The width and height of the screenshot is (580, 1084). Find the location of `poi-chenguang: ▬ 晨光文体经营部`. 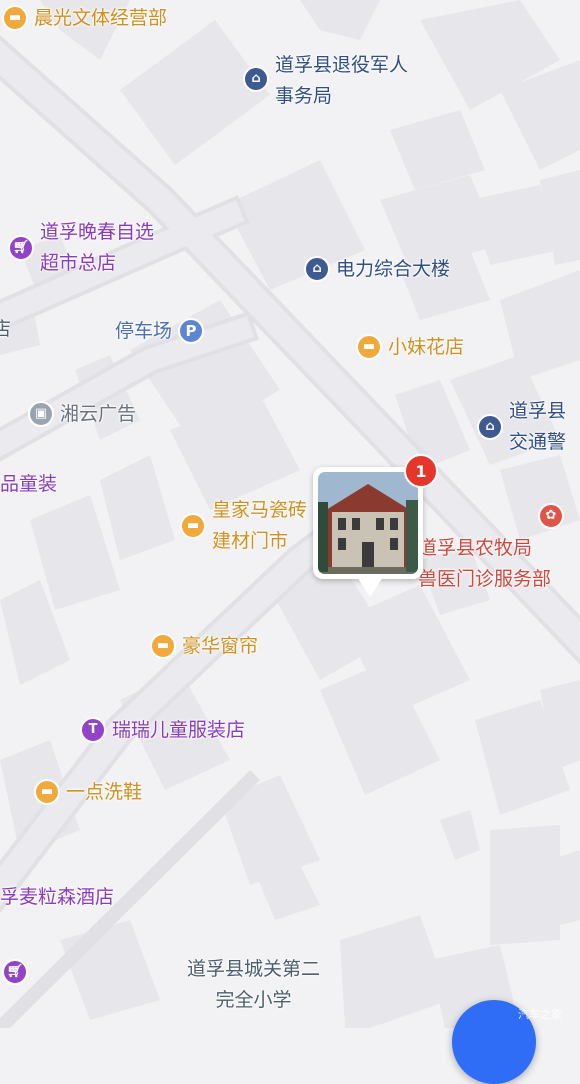

poi-chenguang: ▬ 晨光文体经营部 is located at coordinates (84, 18).